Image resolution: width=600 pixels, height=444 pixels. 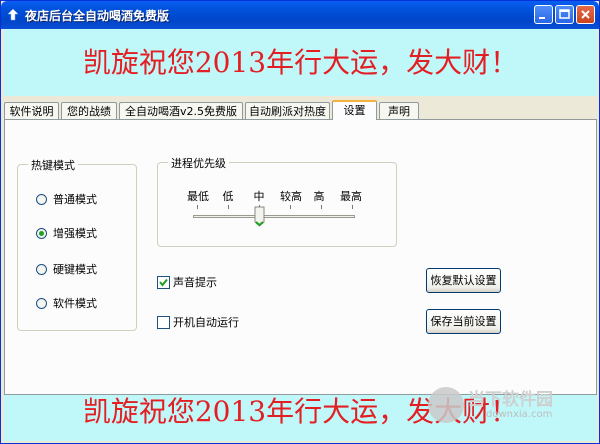 I want to click on maximize-button, so click(x=564, y=14).